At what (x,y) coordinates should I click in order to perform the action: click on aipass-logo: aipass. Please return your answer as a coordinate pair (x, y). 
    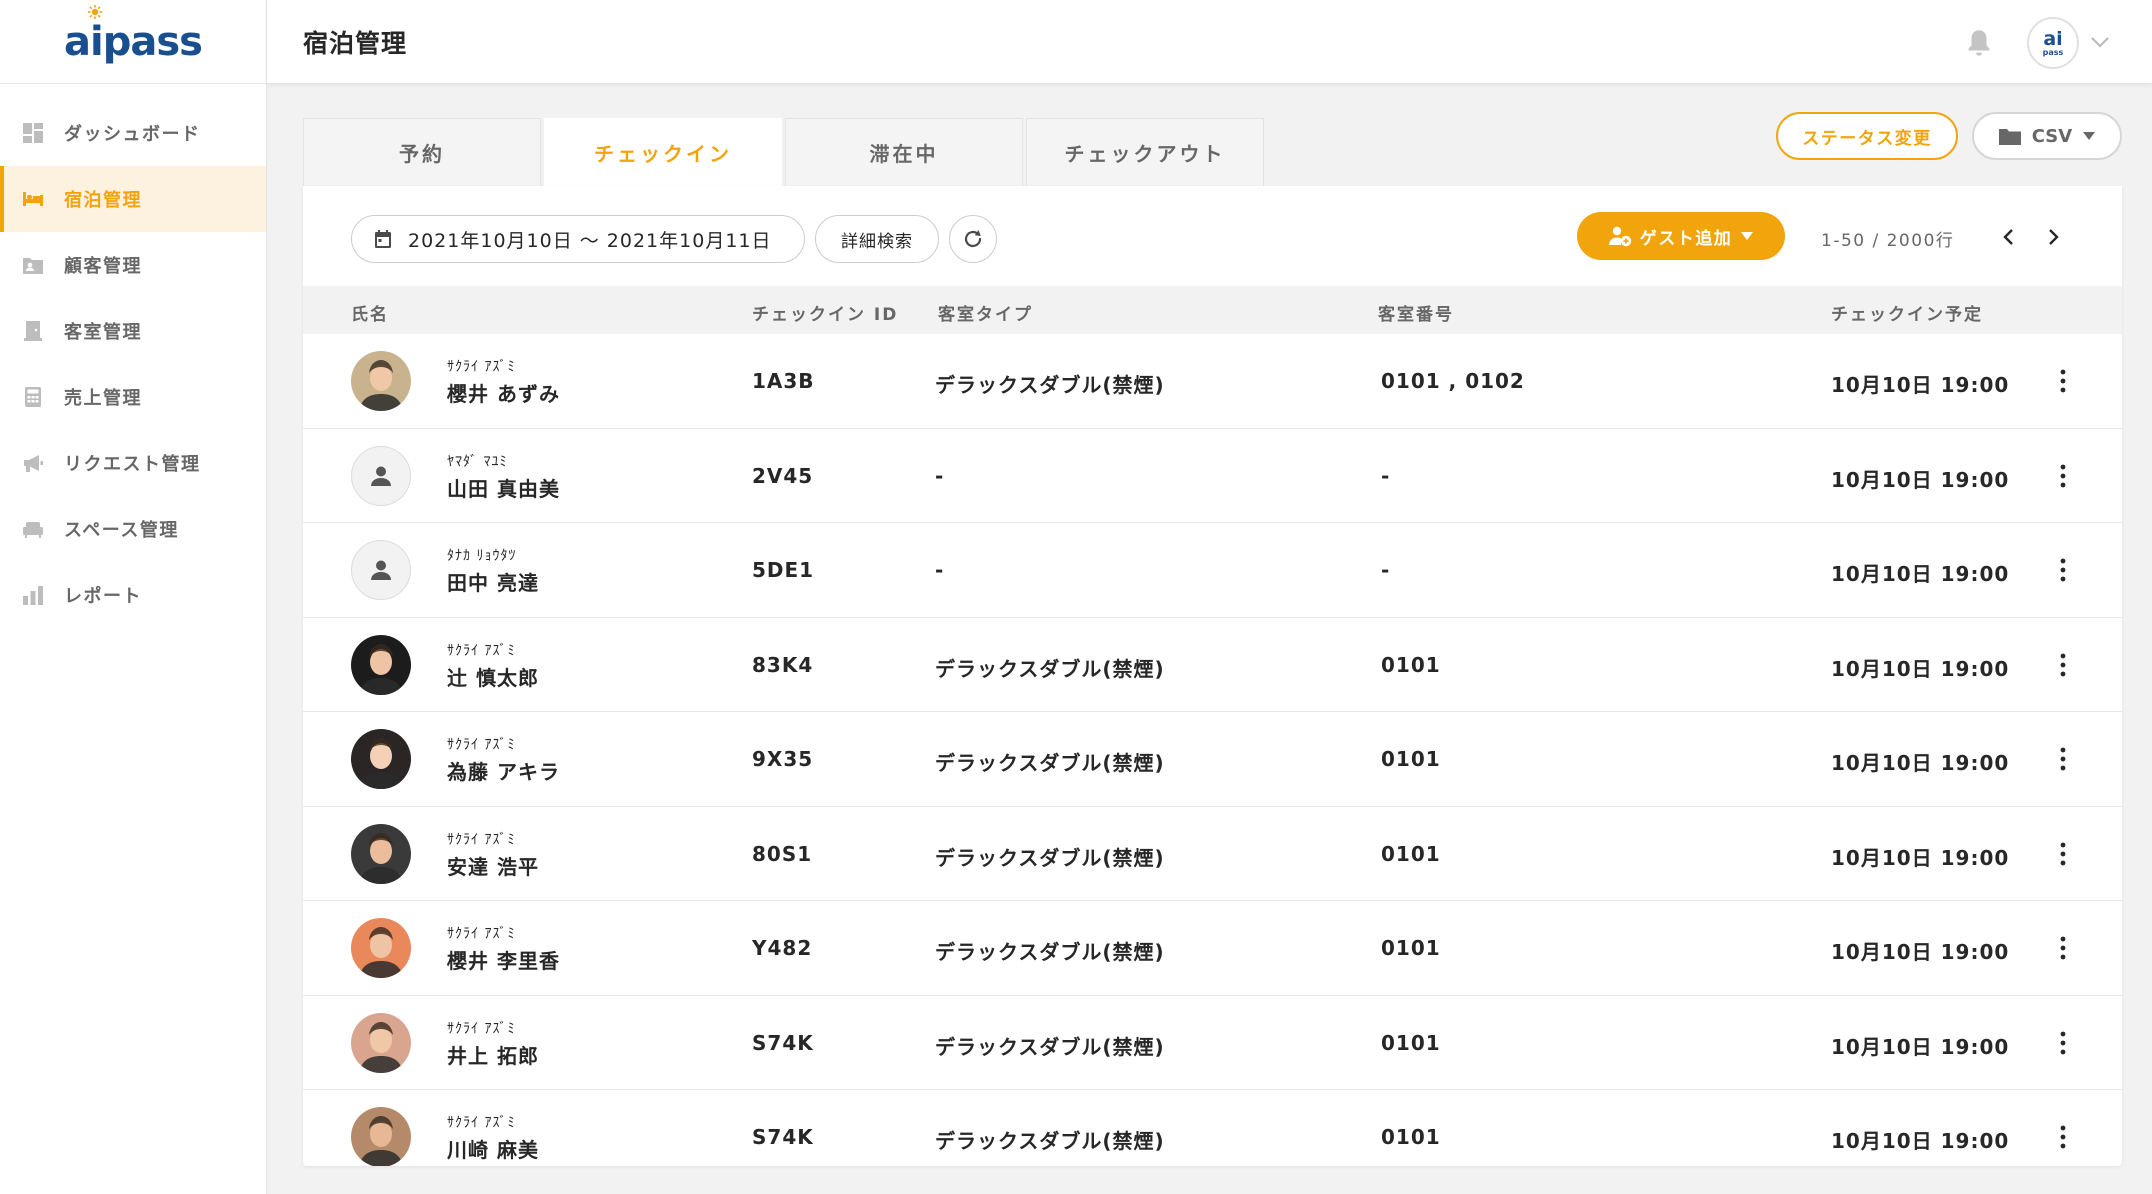
    Looking at the image, I should click on (133, 34).